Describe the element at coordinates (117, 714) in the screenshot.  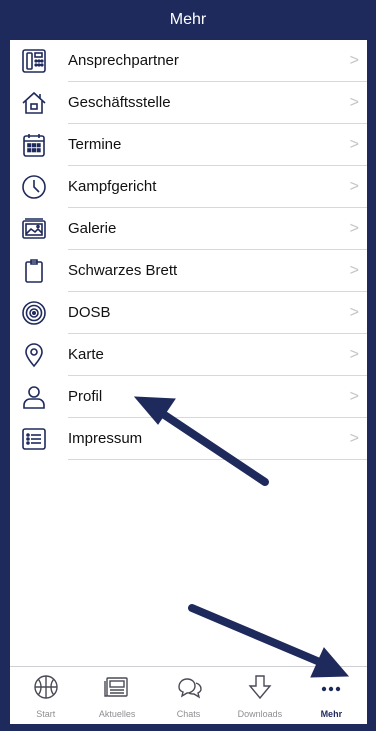
I see `tab-label: Aktuelles` at that location.